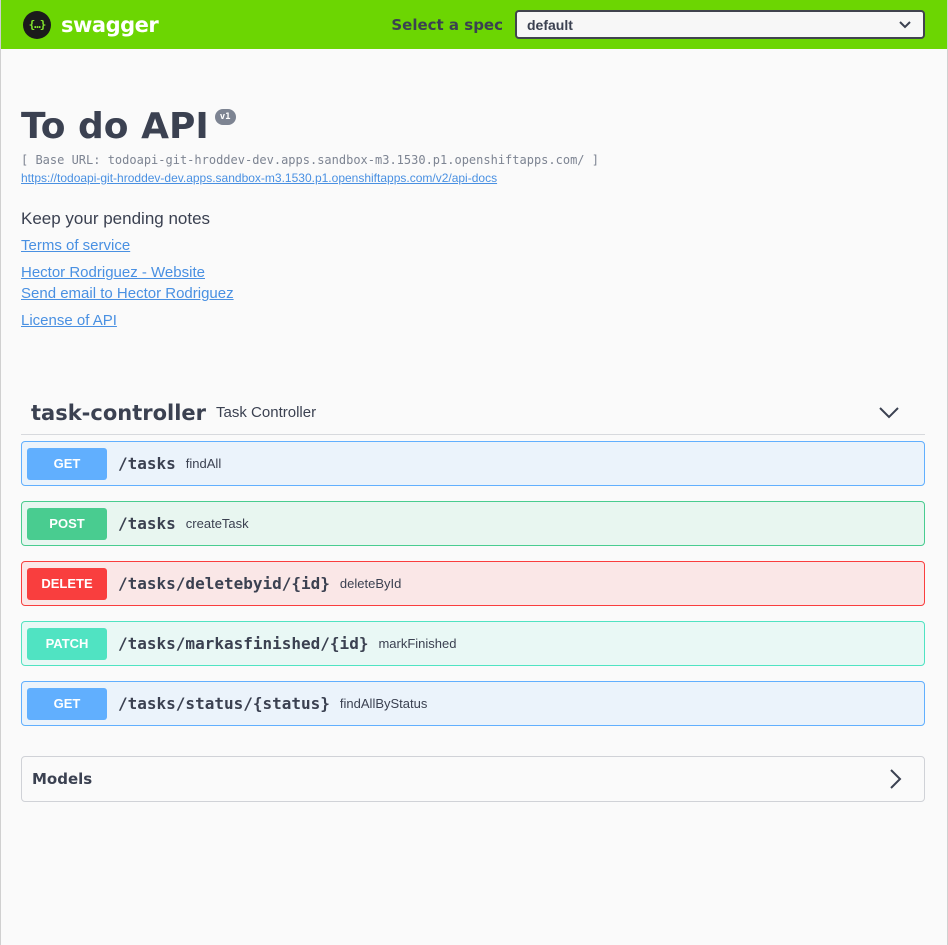 The width and height of the screenshot is (948, 945). What do you see at coordinates (474, 245) in the screenshot?
I see `terms-of-service-link: Terms of service` at bounding box center [474, 245].